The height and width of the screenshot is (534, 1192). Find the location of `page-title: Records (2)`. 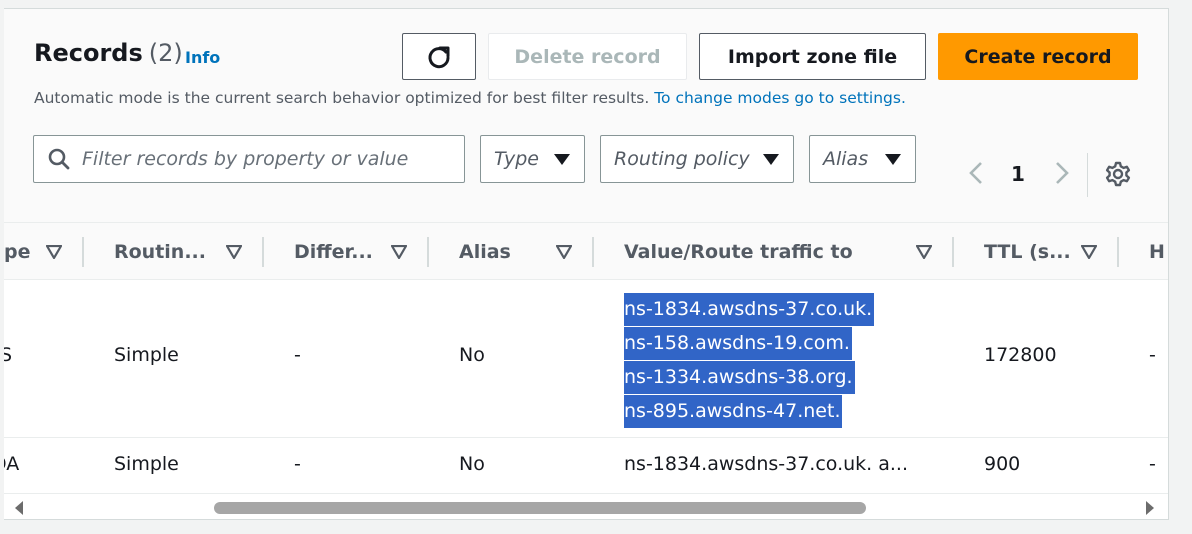

page-title: Records (2) is located at coordinates (108, 53).